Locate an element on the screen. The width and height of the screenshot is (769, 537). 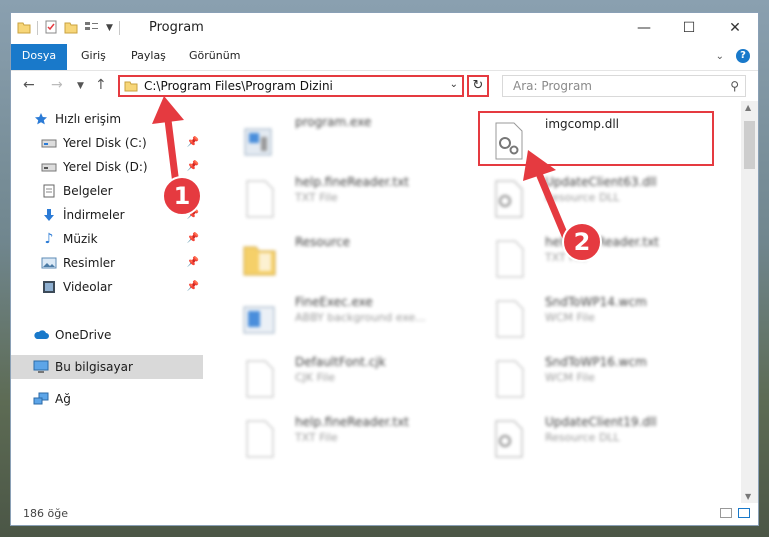
file-item: UpdateClient19.dll Resource DLL is located at coordinates (599, 436).